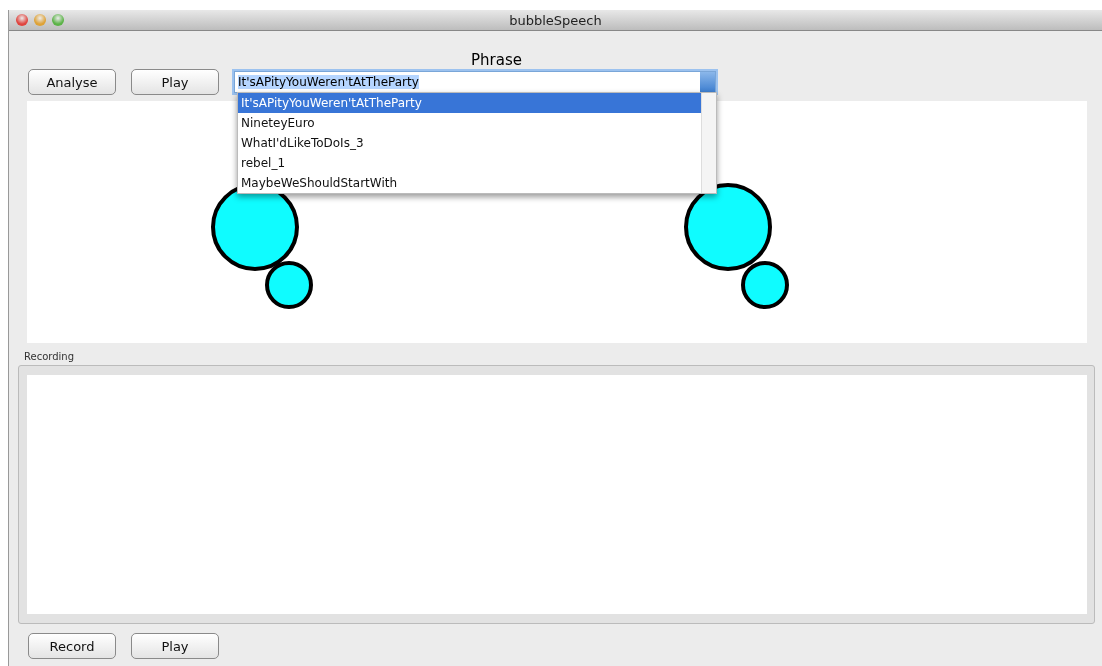 The height and width of the screenshot is (666, 1102). Describe the element at coordinates (496, 60) in the screenshot. I see `phrase-label: Phrase` at that location.